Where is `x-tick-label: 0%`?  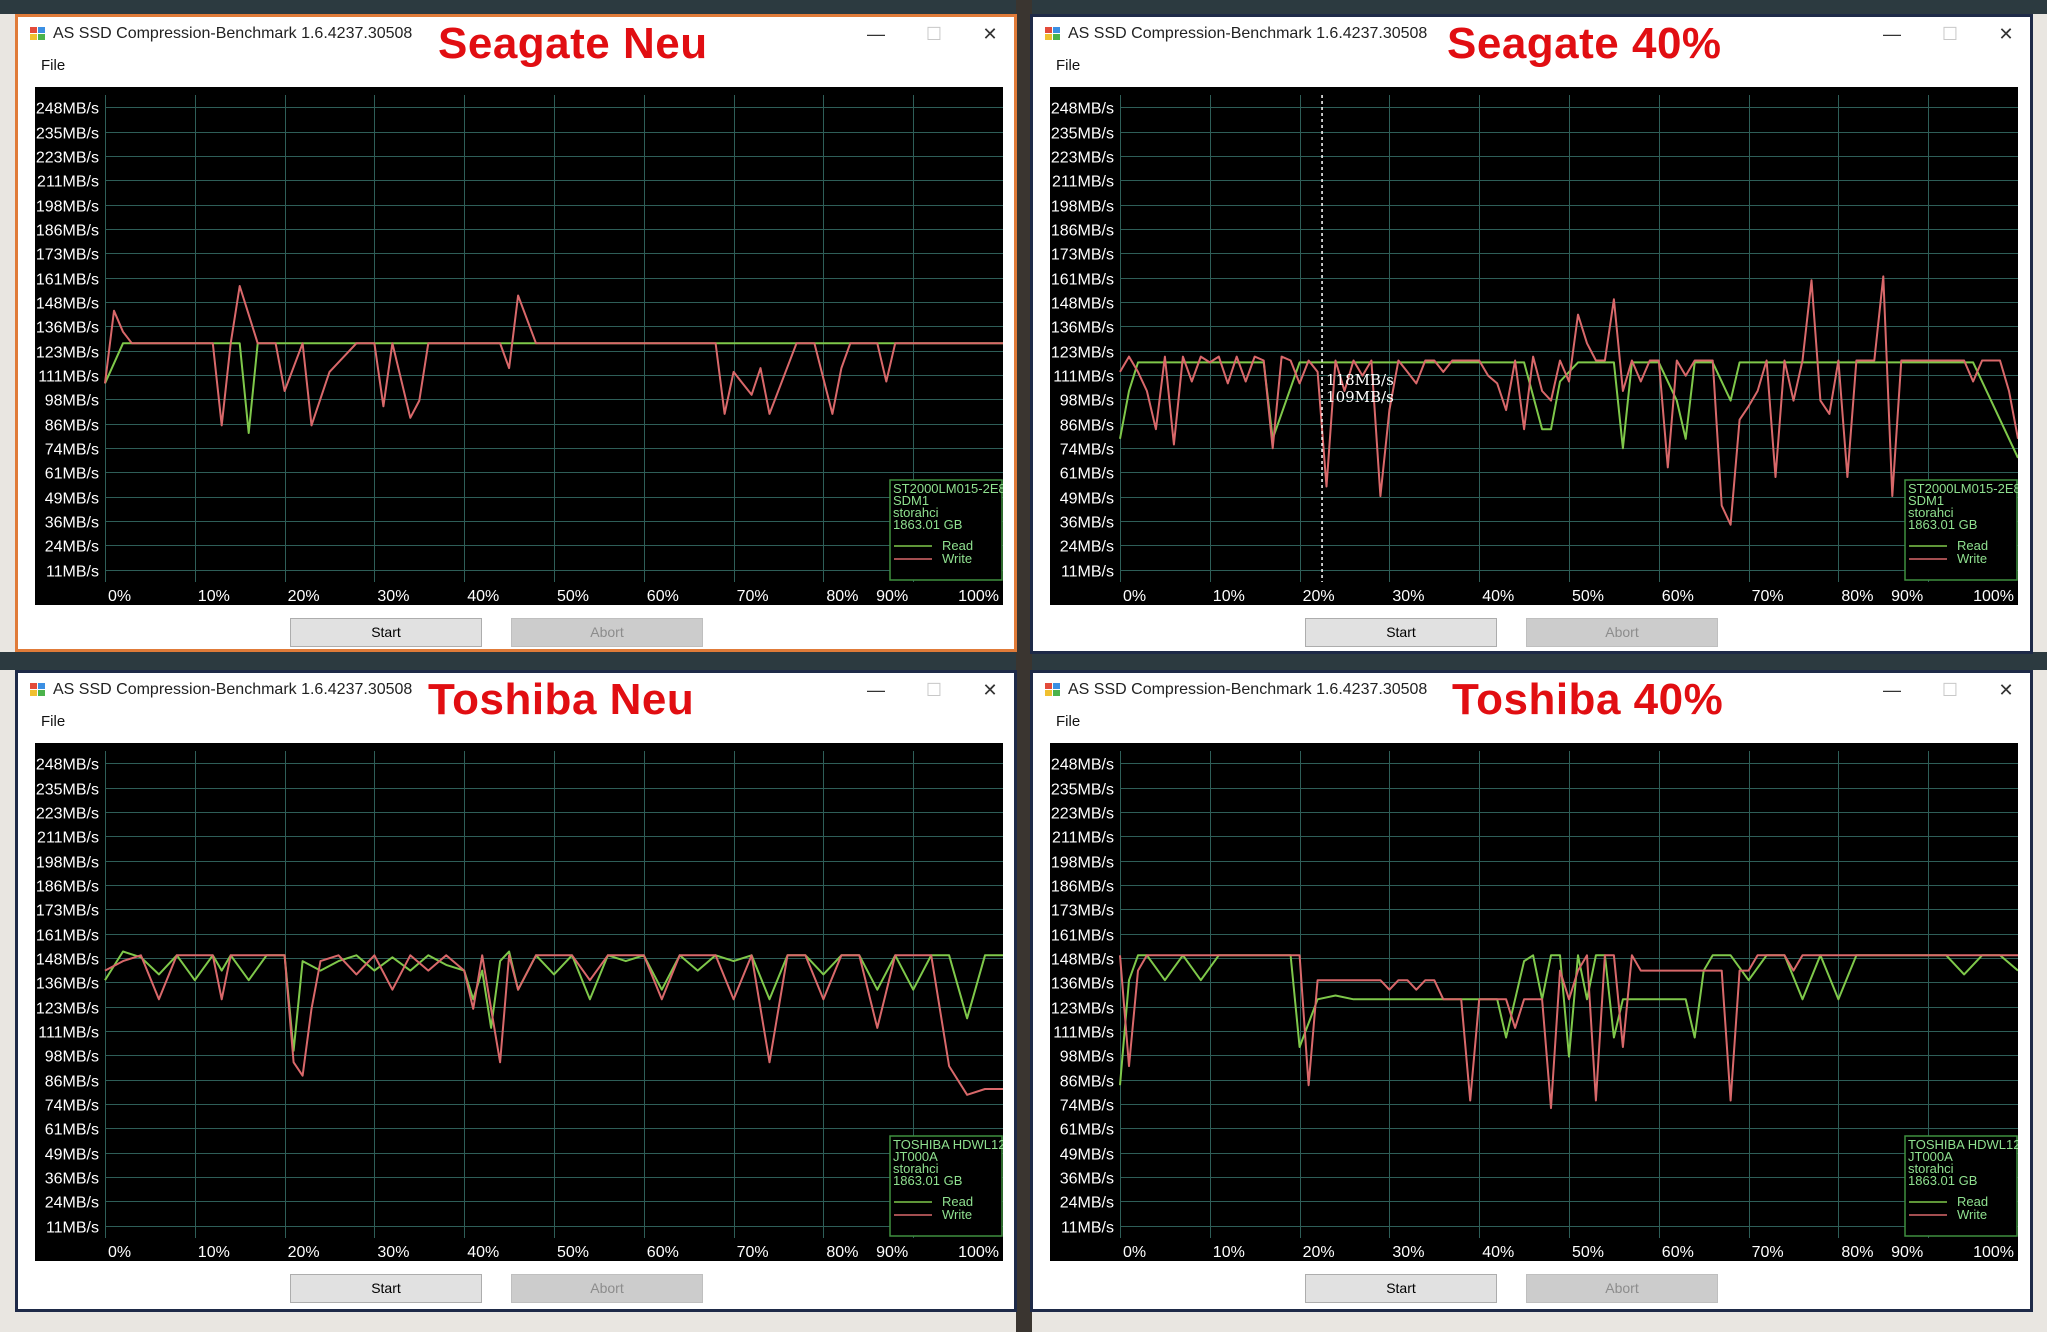
x-tick-label: 0% is located at coordinates (119, 1252).